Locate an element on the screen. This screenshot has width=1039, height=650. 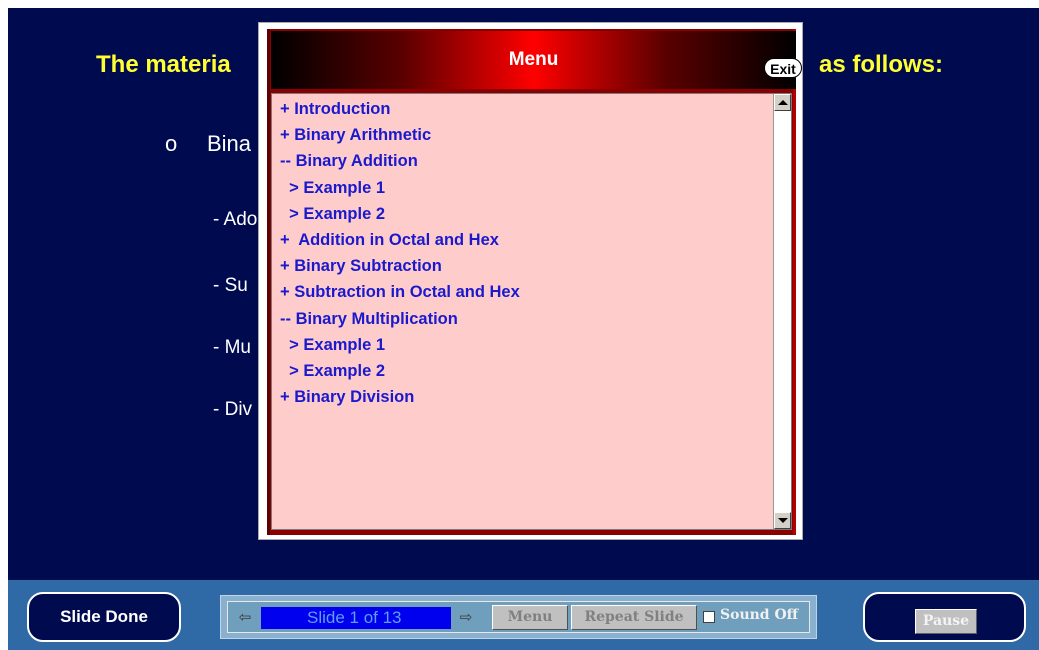
sub-item-subtraction: - Su is located at coordinates (230, 285).